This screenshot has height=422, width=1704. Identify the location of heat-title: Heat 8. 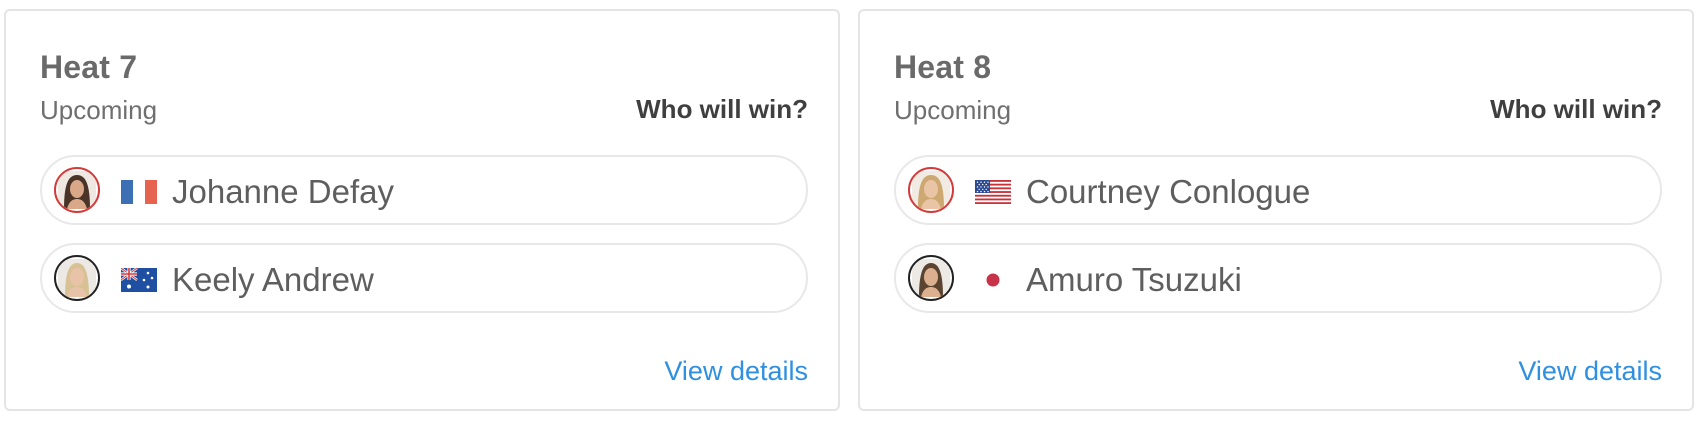
(943, 67).